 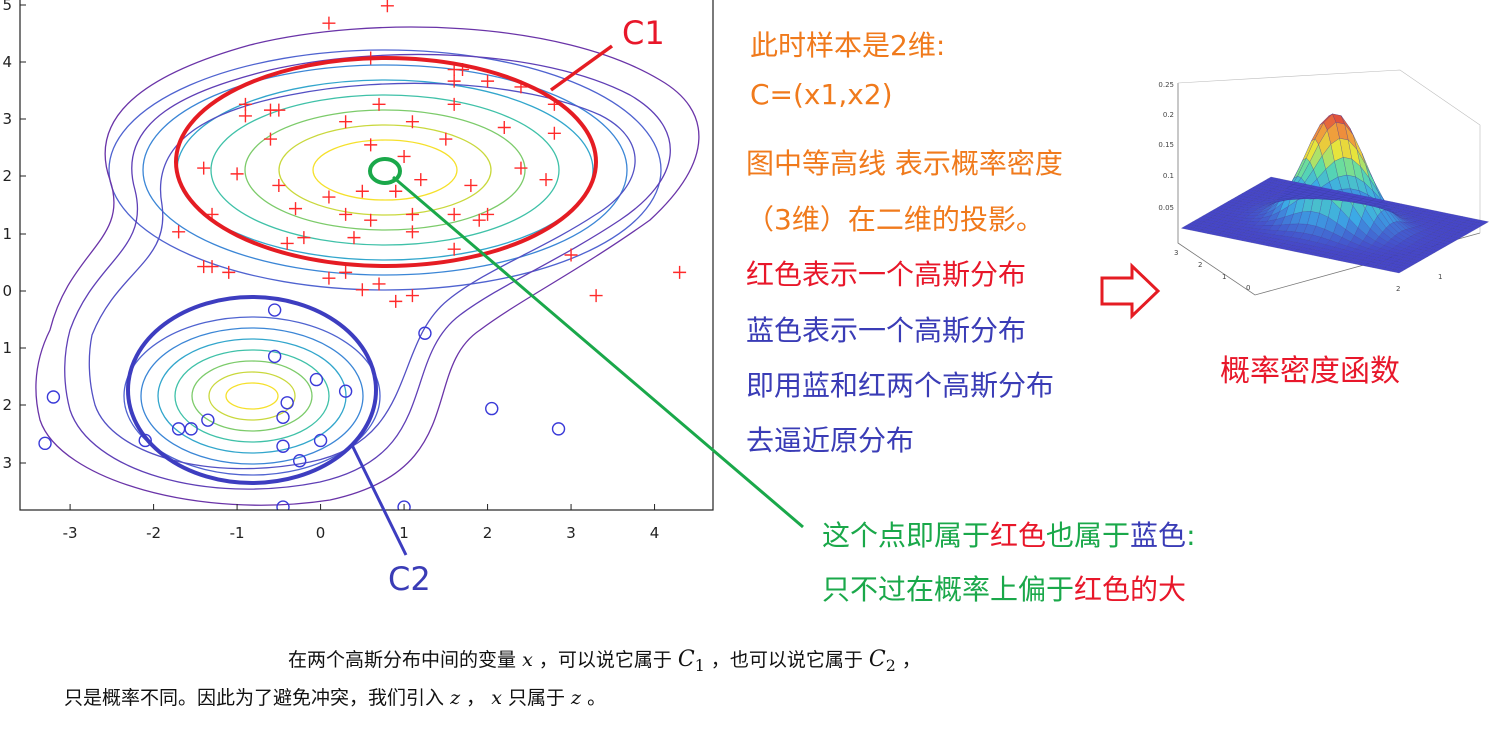 I want to click on bottom-text-line-2: 只是概率不同。因此为了避免冲突，我们引入 z ， x 只属于 z 。, so click(x=335, y=696).